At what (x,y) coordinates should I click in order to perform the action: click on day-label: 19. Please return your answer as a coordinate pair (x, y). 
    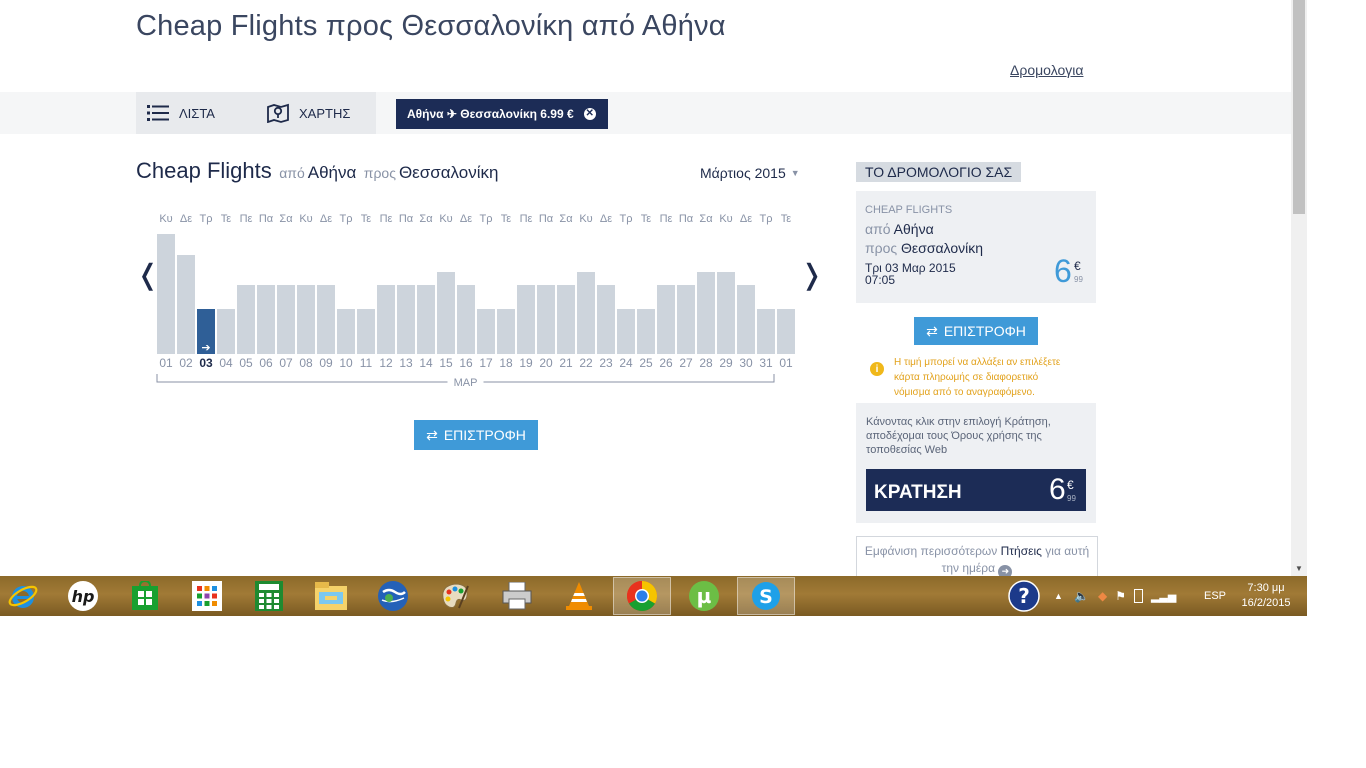
    Looking at the image, I should click on (526, 363).